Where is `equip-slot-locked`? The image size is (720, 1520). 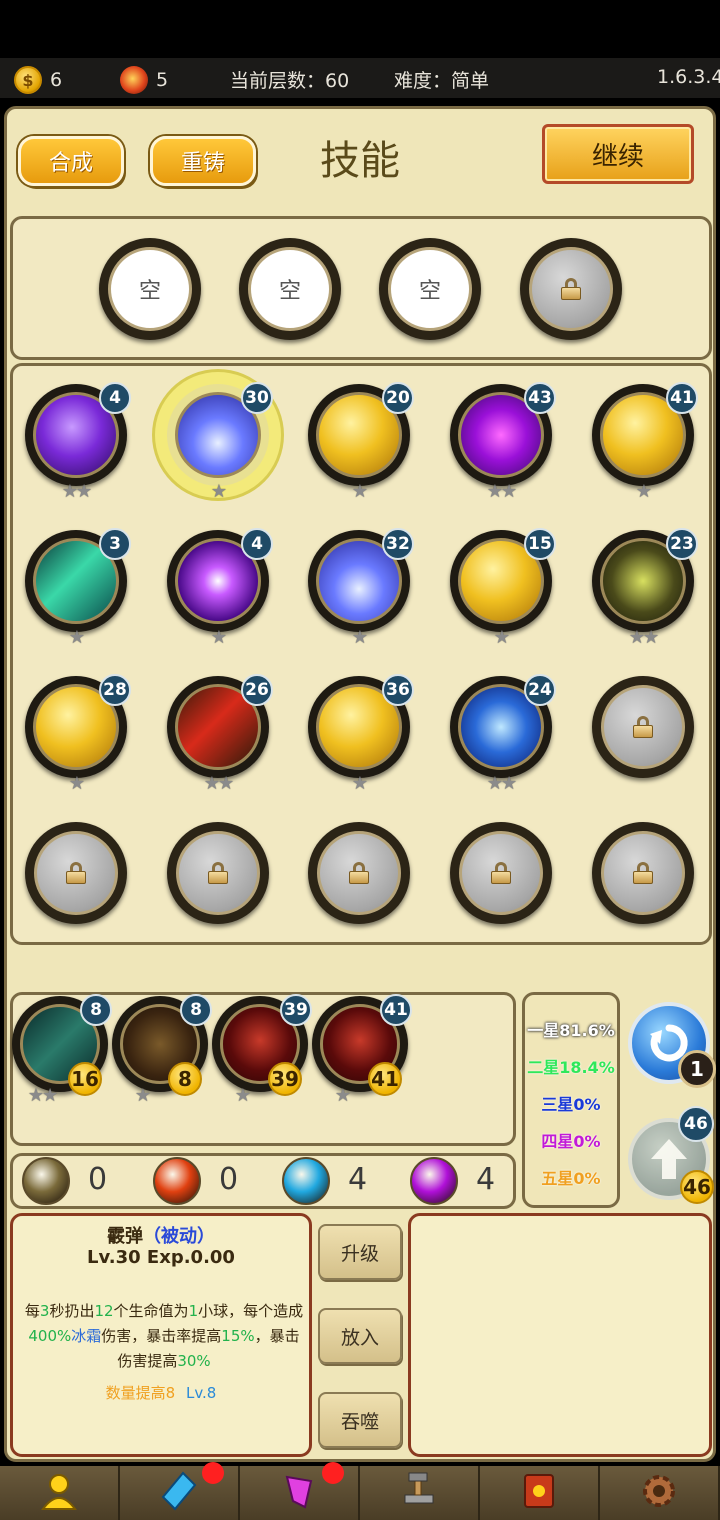 equip-slot-locked is located at coordinates (571, 289).